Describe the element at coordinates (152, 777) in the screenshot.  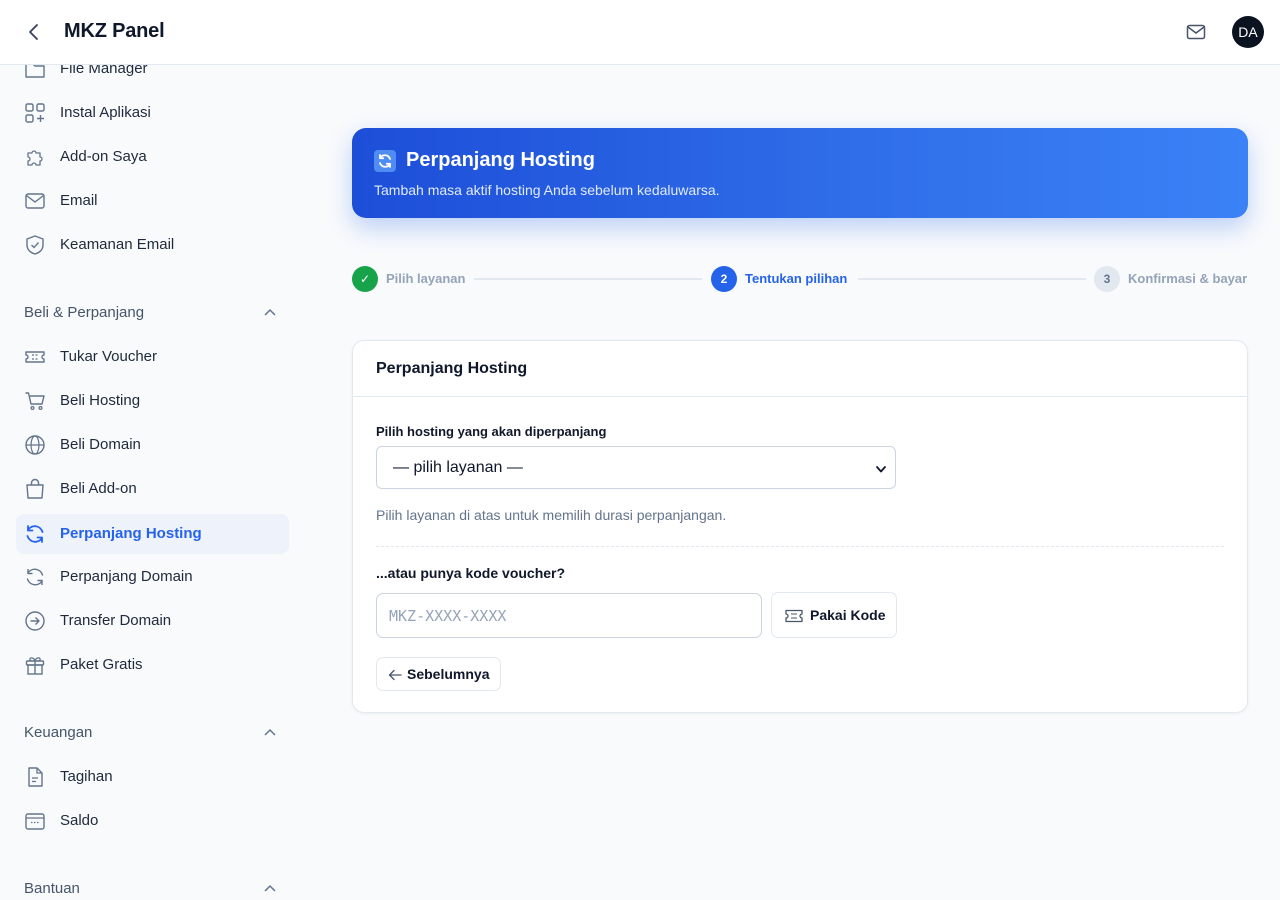
I see `sidebar-item-tagihan: Tagihan` at that location.